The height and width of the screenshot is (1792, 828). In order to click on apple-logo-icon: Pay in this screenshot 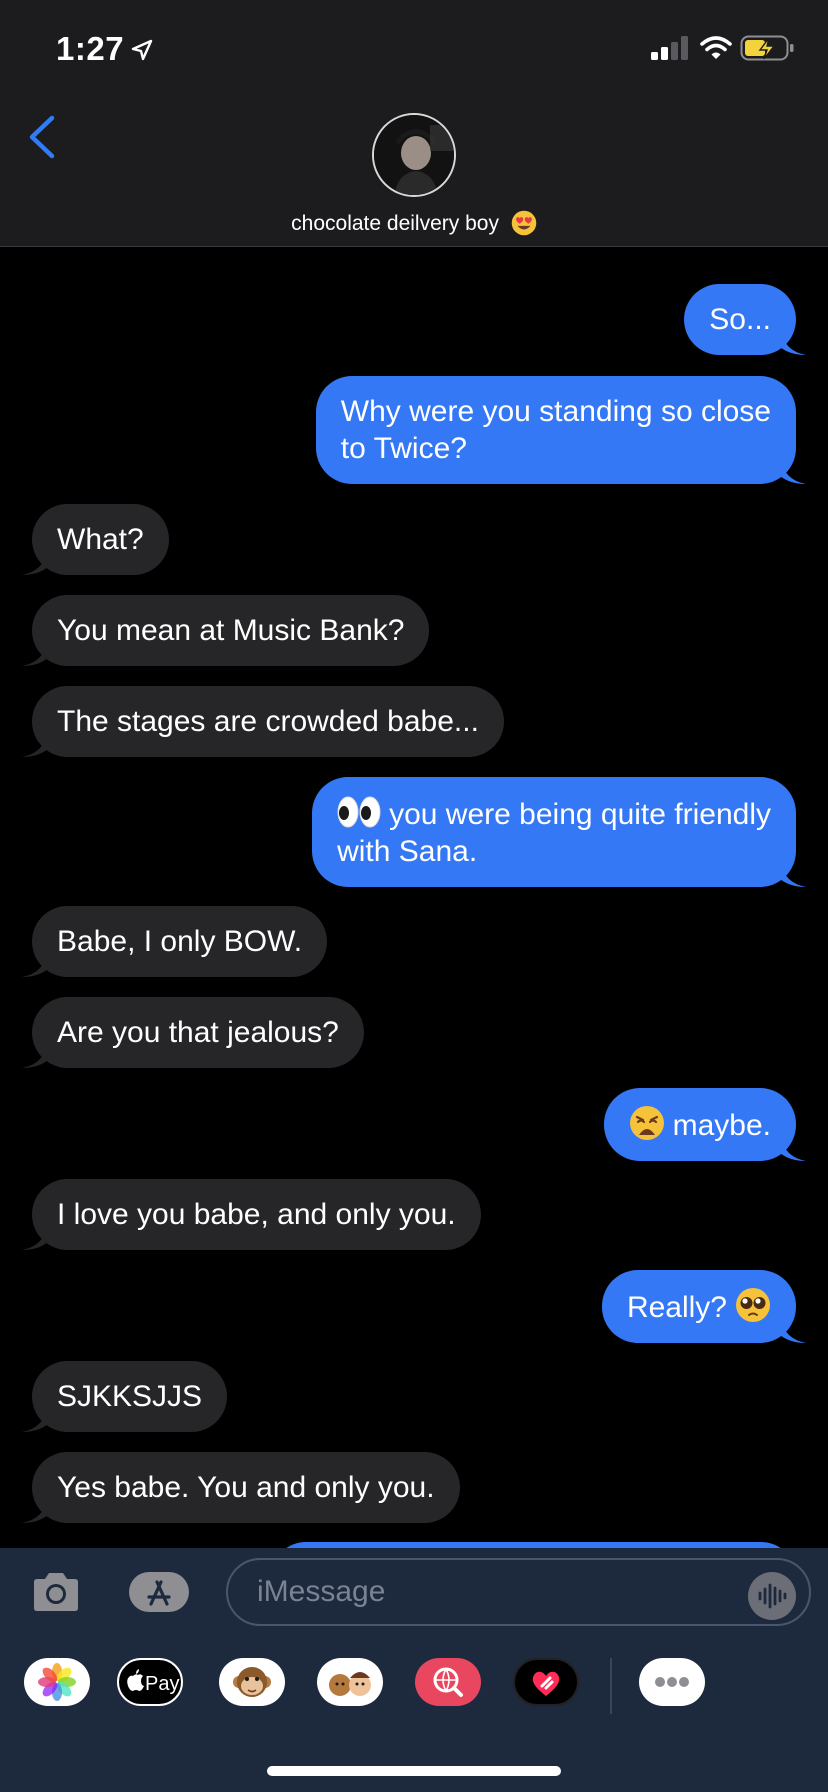, I will do `click(153, 1682)`.